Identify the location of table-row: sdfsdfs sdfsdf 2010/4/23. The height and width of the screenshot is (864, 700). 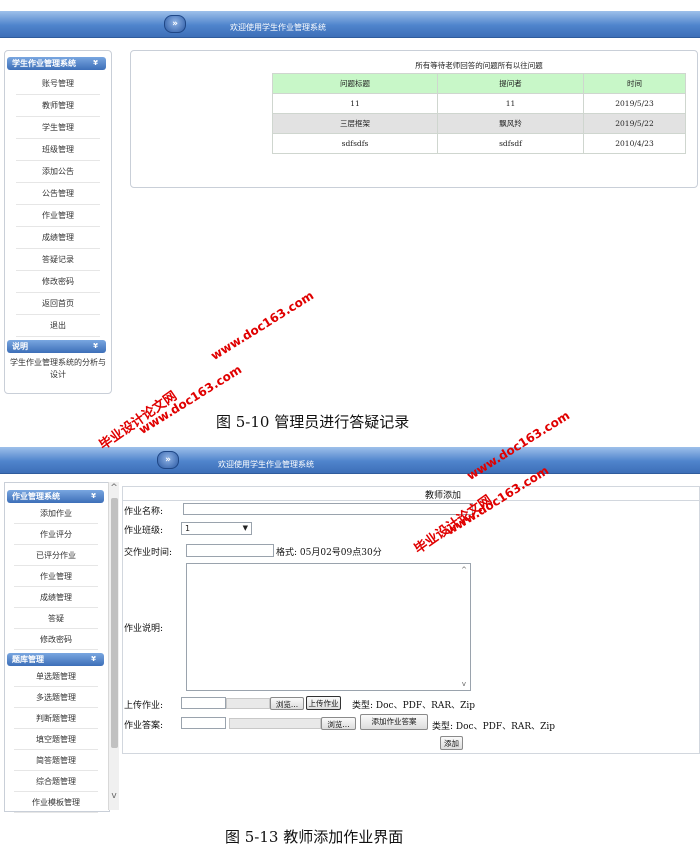
(479, 143).